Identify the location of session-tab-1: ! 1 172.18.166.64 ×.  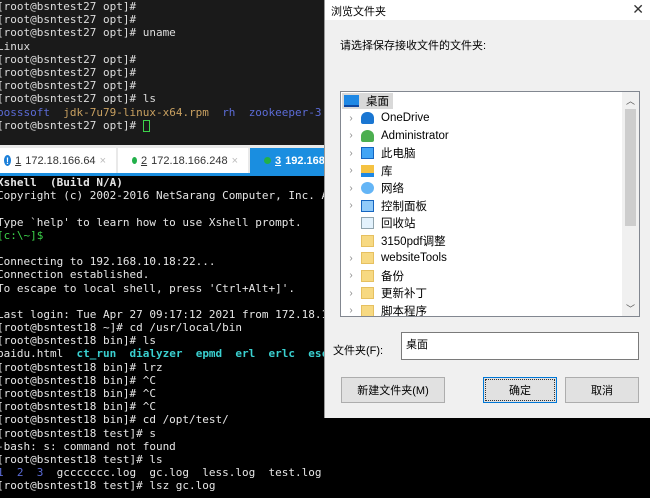
(58, 160).